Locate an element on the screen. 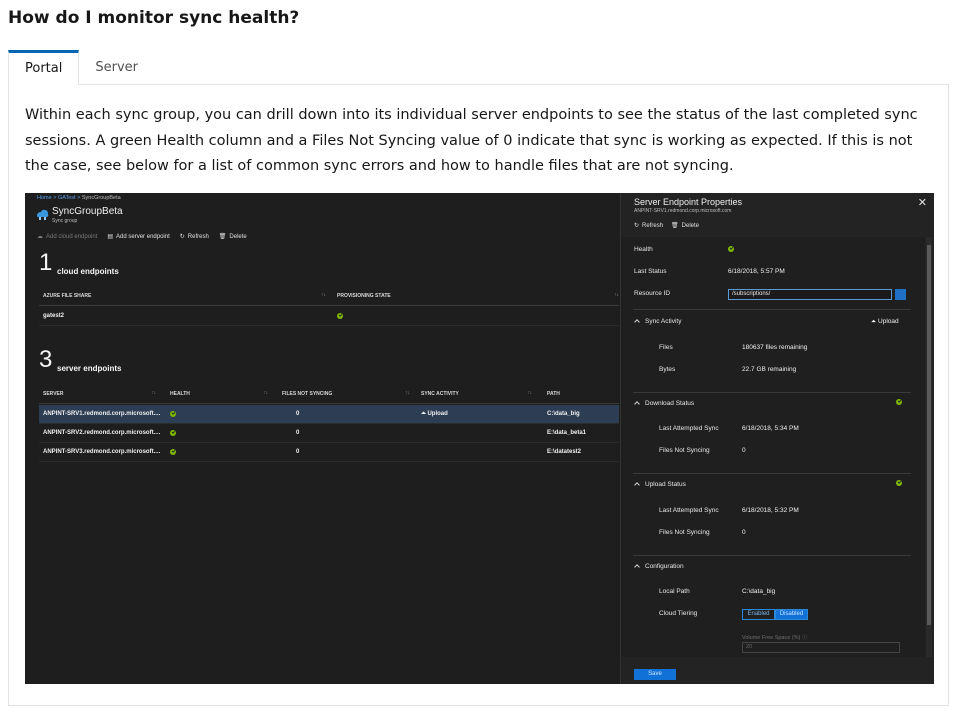 Image resolution: width=967 pixels, height=719 pixels. info-icon: ⓘ is located at coordinates (804, 638).